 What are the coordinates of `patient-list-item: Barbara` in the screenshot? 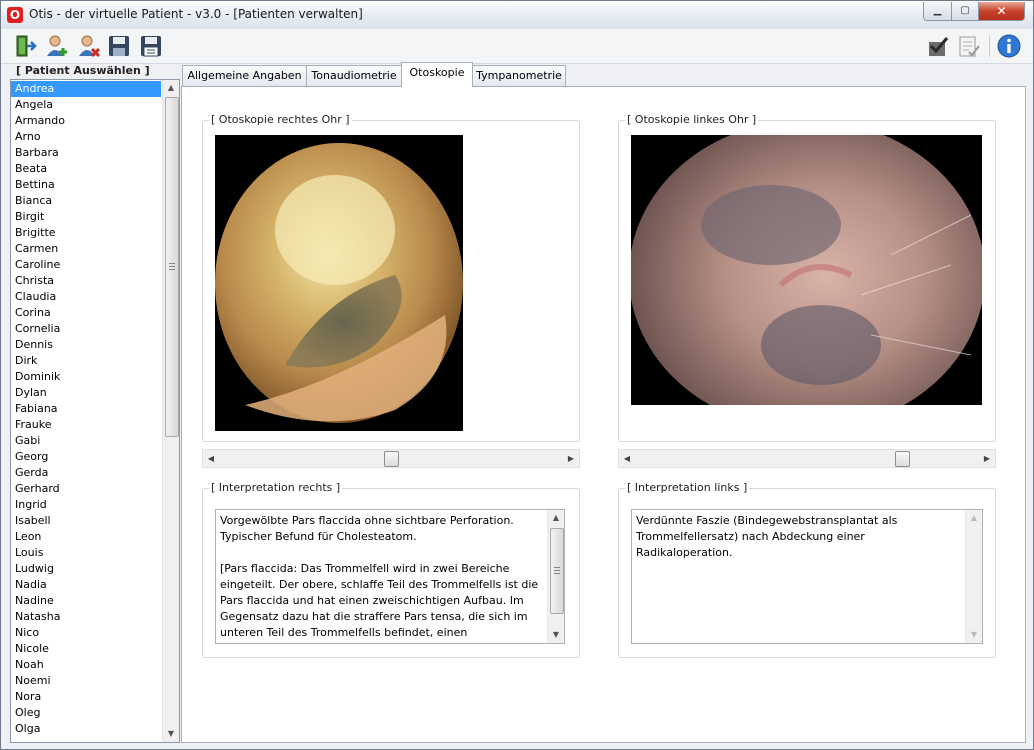 It's located at (86, 153).